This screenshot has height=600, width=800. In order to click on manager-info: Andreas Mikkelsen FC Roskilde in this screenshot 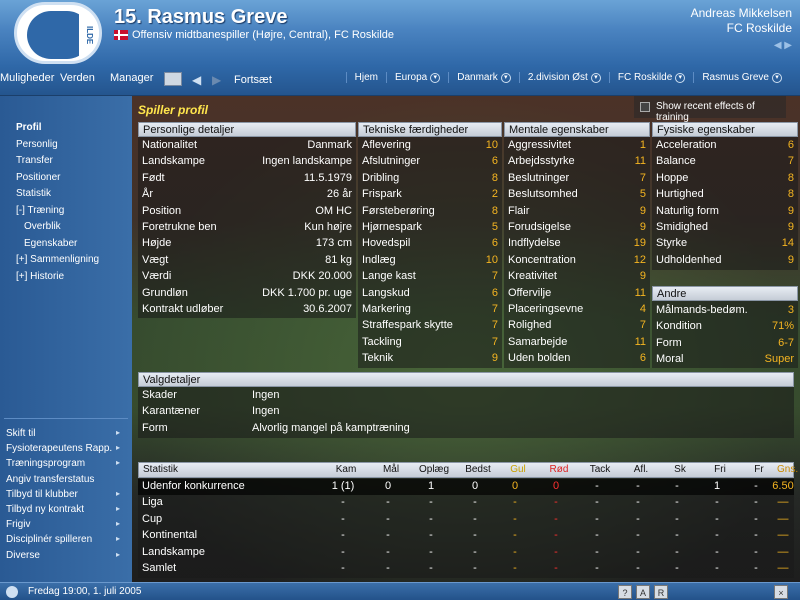, I will do `click(741, 21)`.